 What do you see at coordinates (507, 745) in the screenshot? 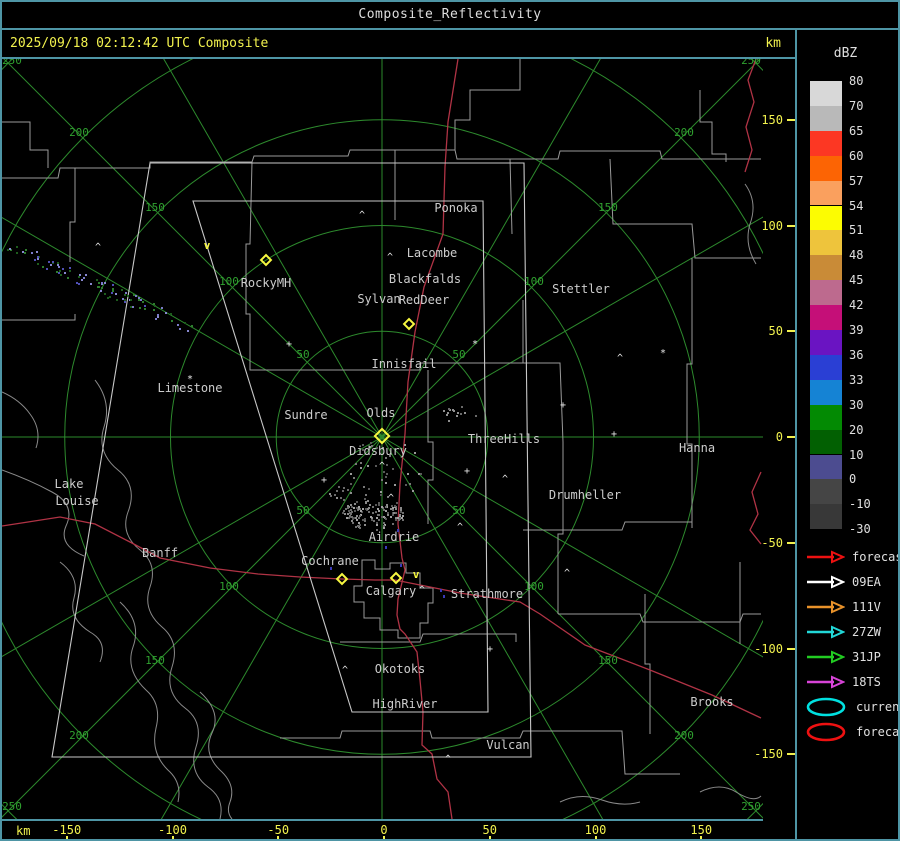
I see `city-label: Vulcan` at bounding box center [507, 745].